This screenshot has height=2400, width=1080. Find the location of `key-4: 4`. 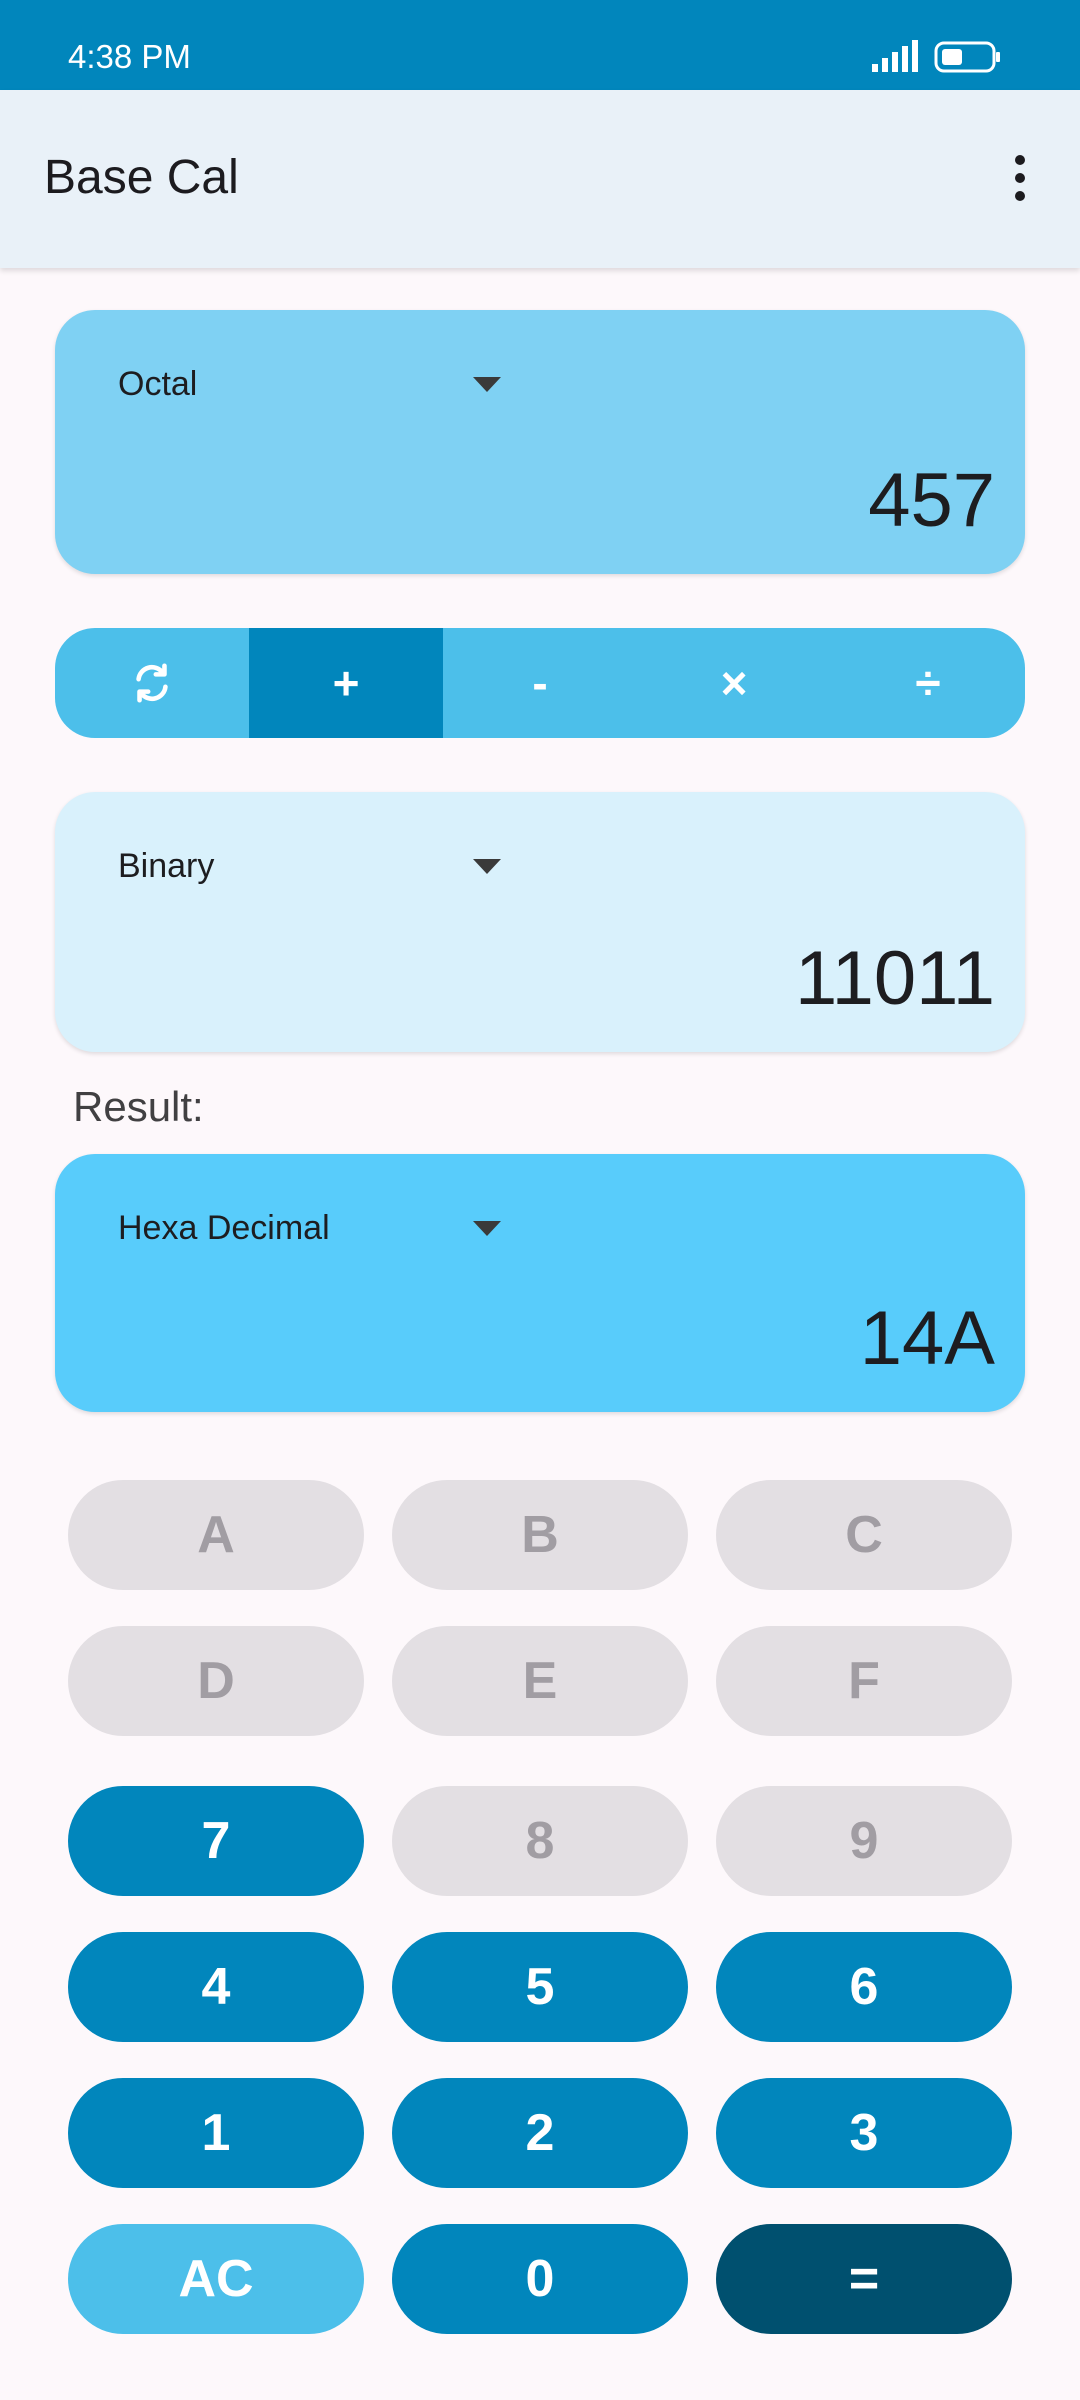

key-4: 4 is located at coordinates (216, 1987).